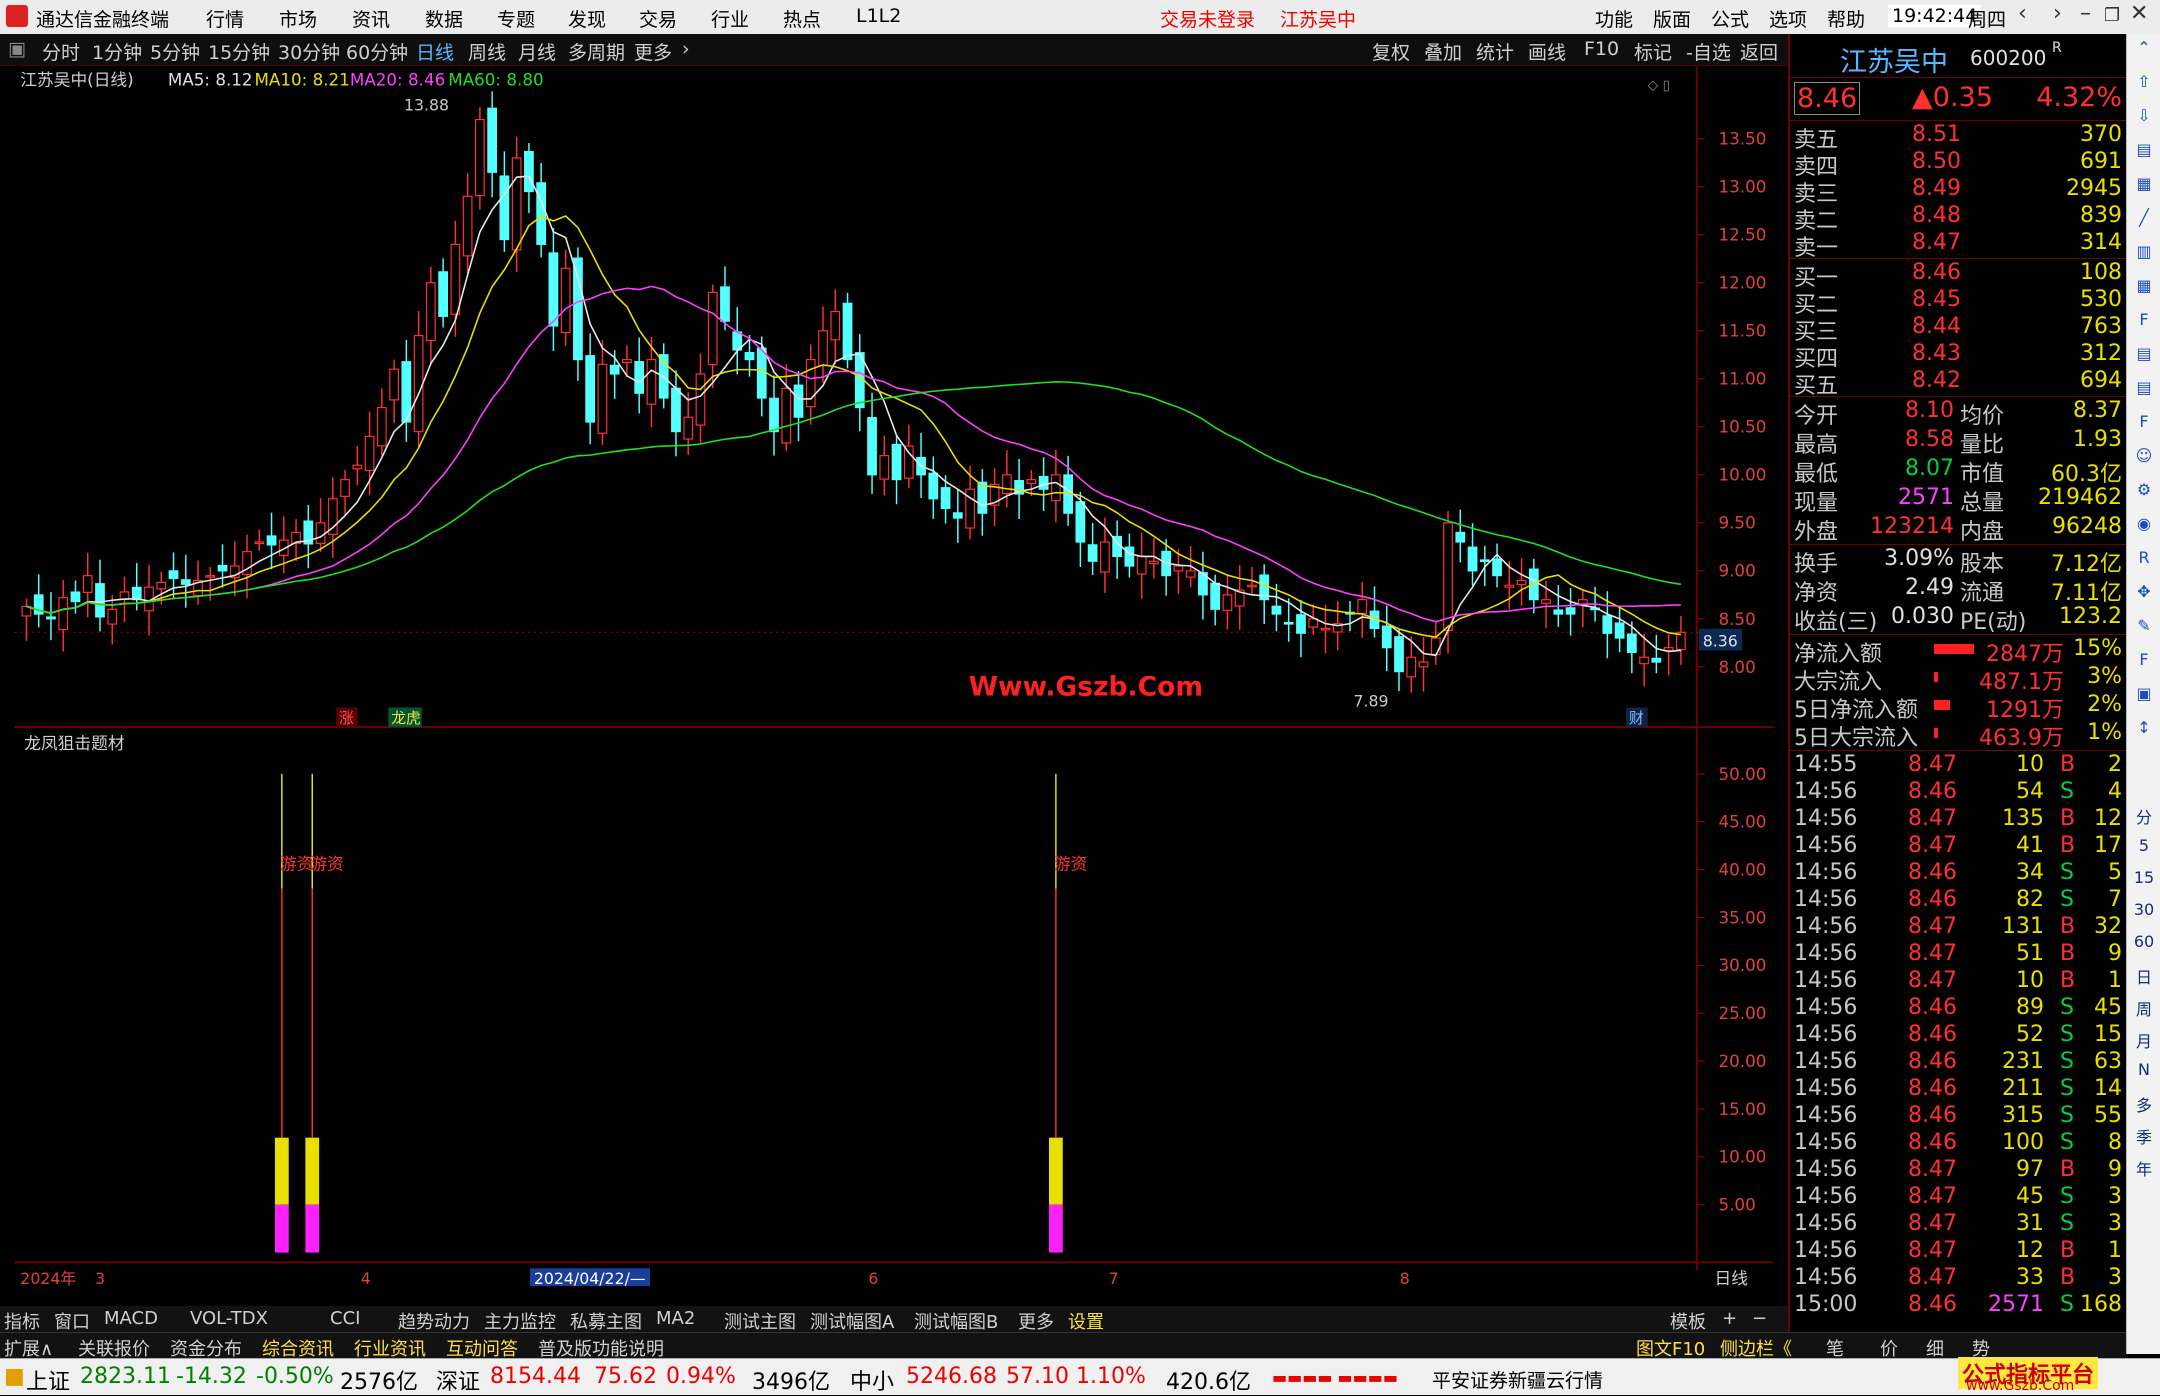 This screenshot has height=1396, width=2160. I want to click on sidebar-period-2: 15, so click(2144, 880).